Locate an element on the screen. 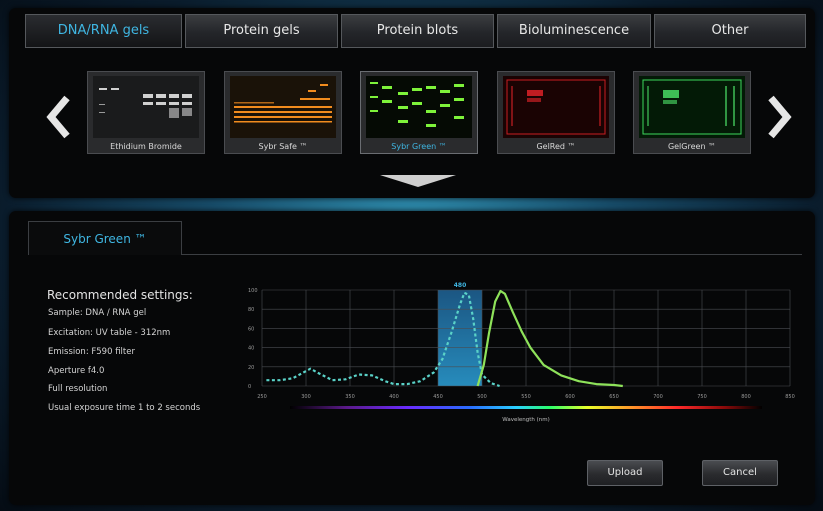  emission-curve is located at coordinates (549, 338).